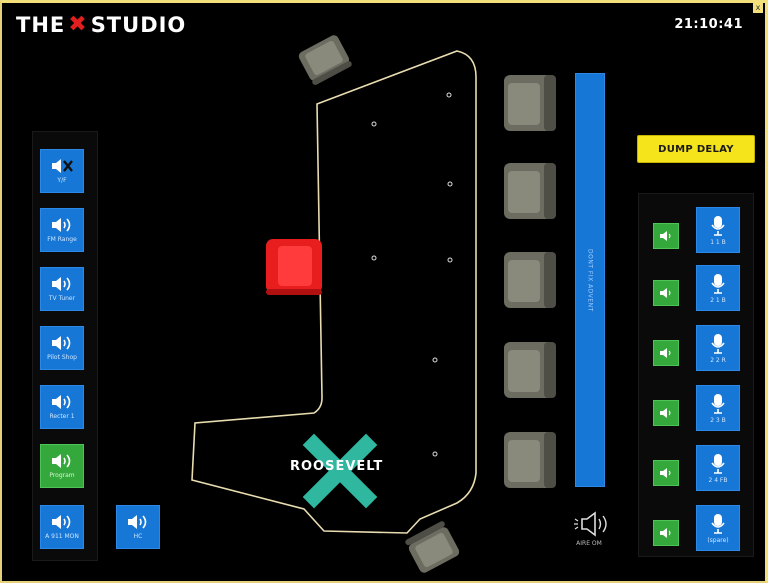 The height and width of the screenshot is (583, 768). I want to click on mic-button-4: 2 3 B, so click(718, 408).